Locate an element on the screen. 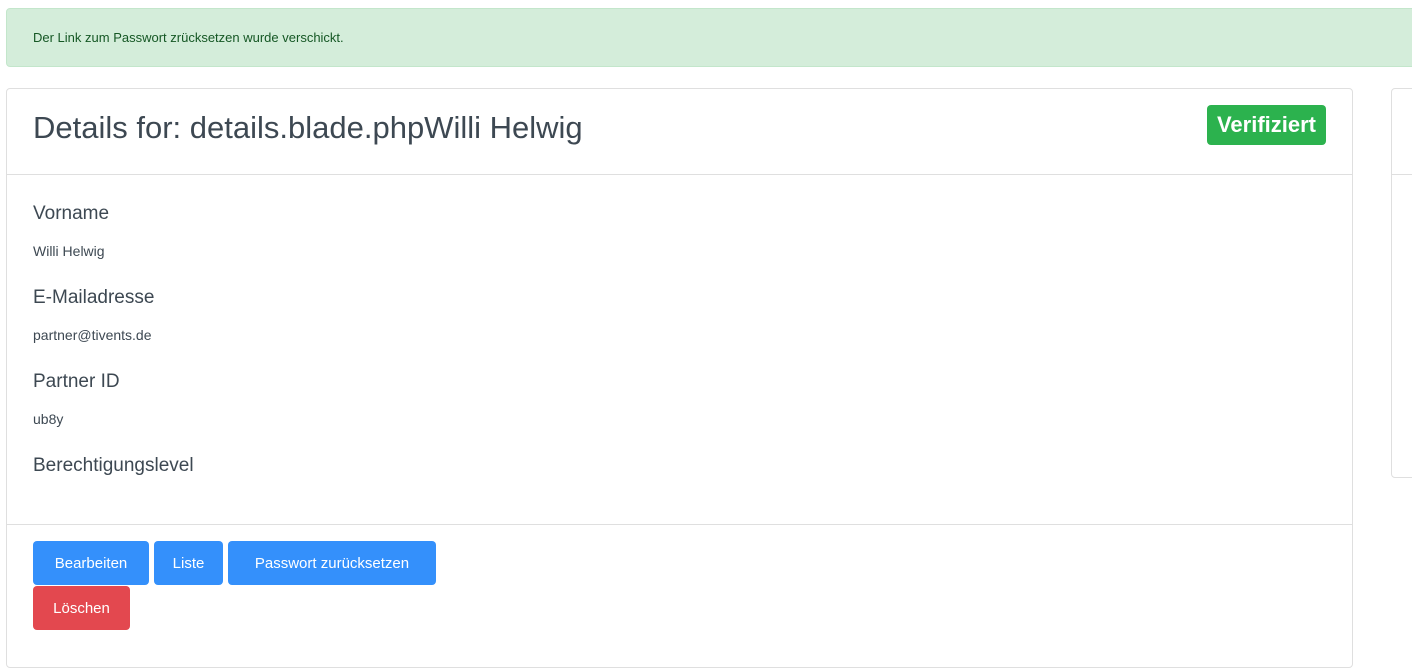 This screenshot has width=1412, height=668. side-card is located at coordinates (1401, 283).